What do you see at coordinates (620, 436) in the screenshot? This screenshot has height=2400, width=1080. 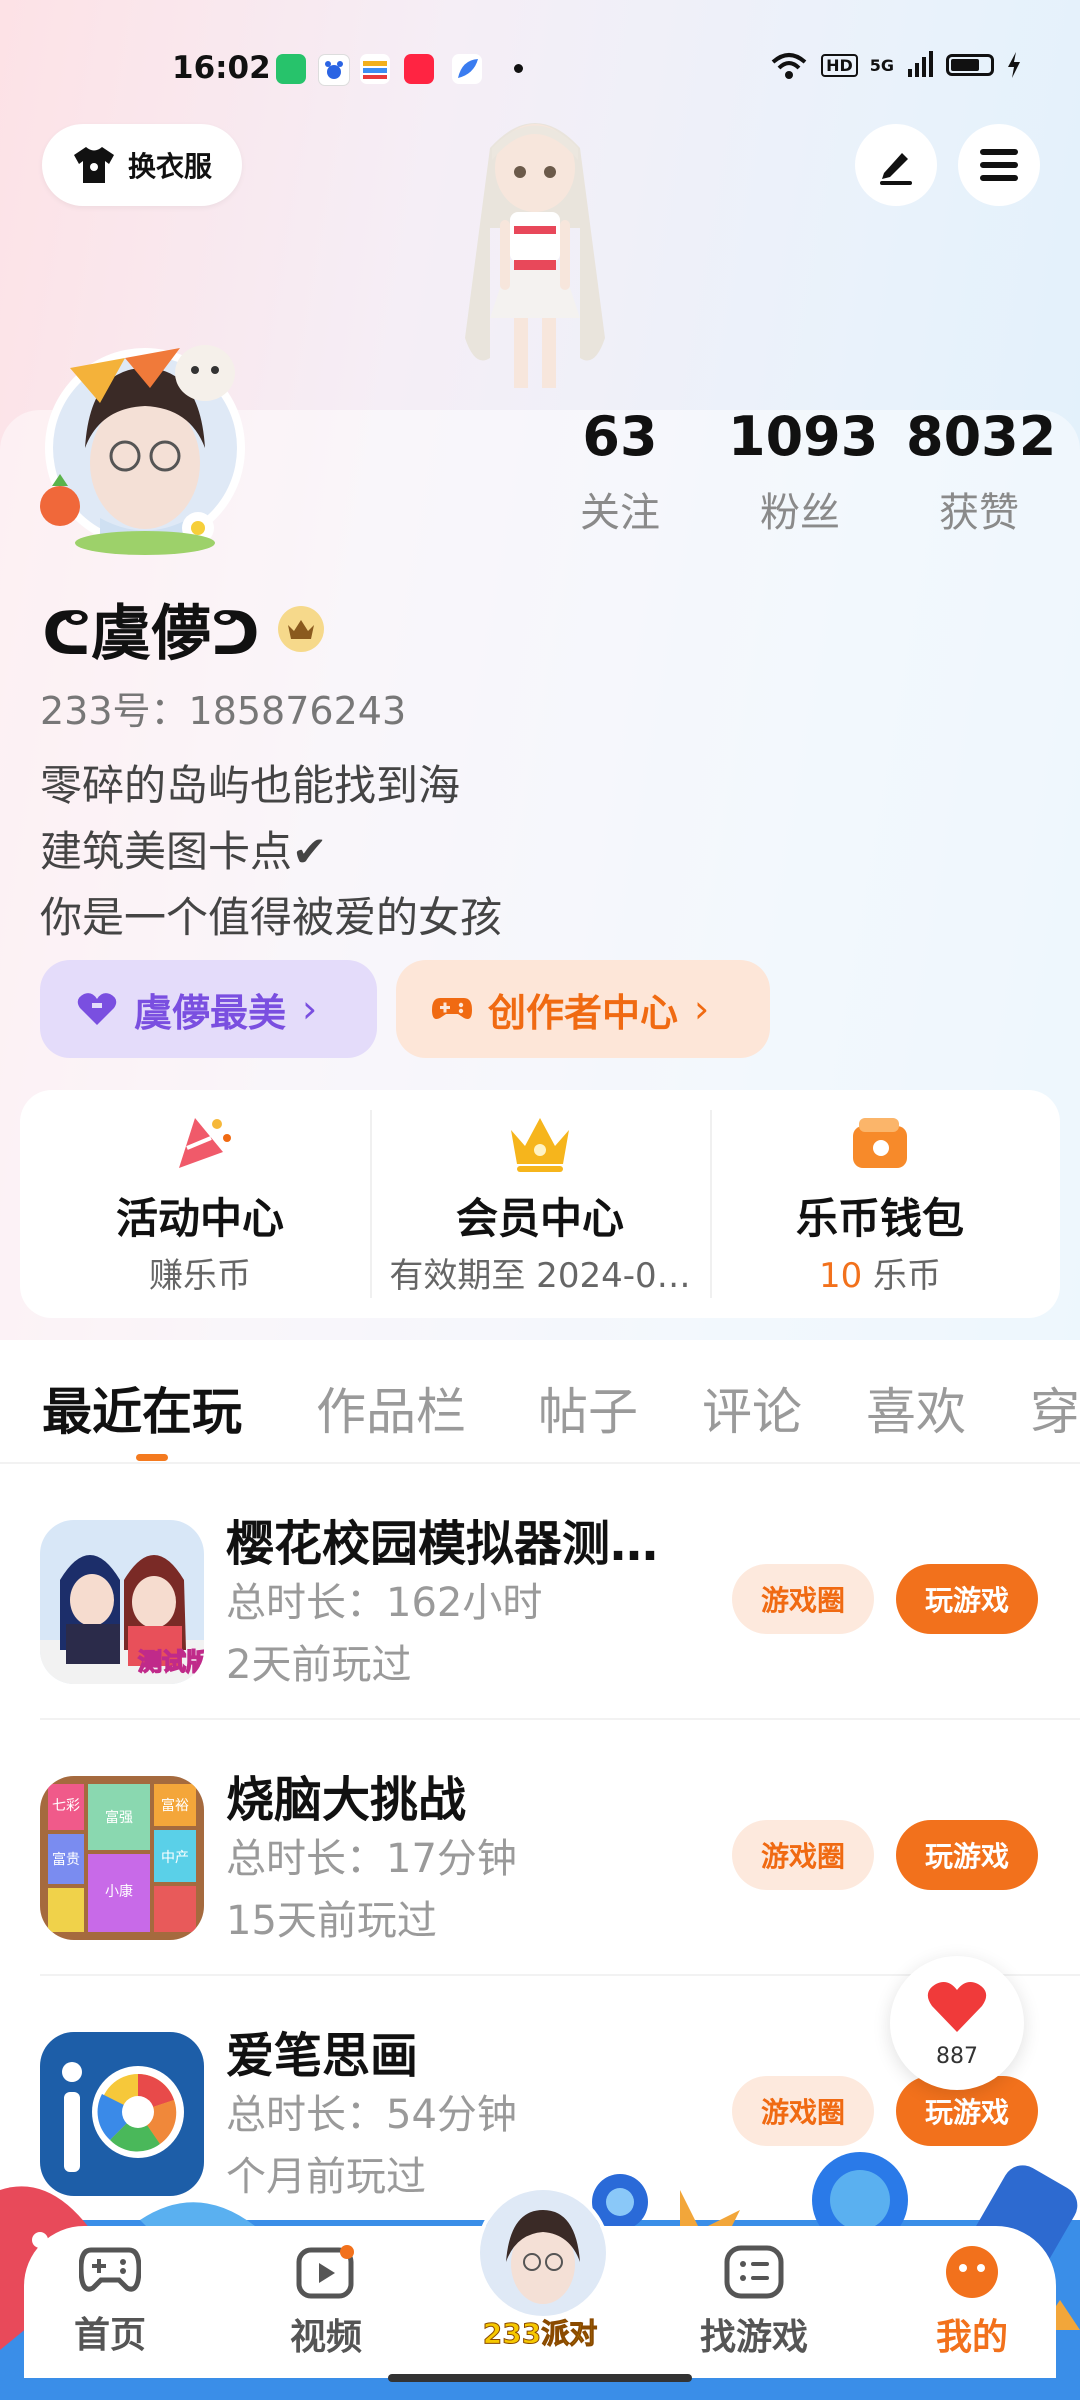 I see `stat-following-value: 63` at bounding box center [620, 436].